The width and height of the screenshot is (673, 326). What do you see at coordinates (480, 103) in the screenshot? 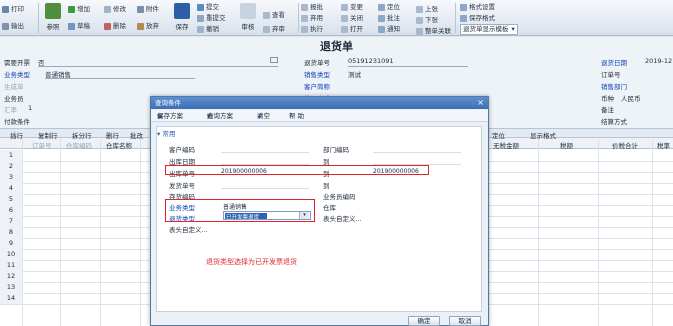
I see `close-icon: ×` at bounding box center [480, 103].